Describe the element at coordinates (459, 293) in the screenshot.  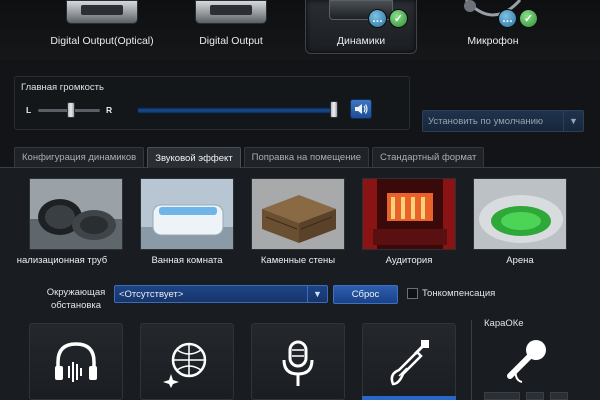
I see `loudness-label: Тонкомпенсация` at that location.